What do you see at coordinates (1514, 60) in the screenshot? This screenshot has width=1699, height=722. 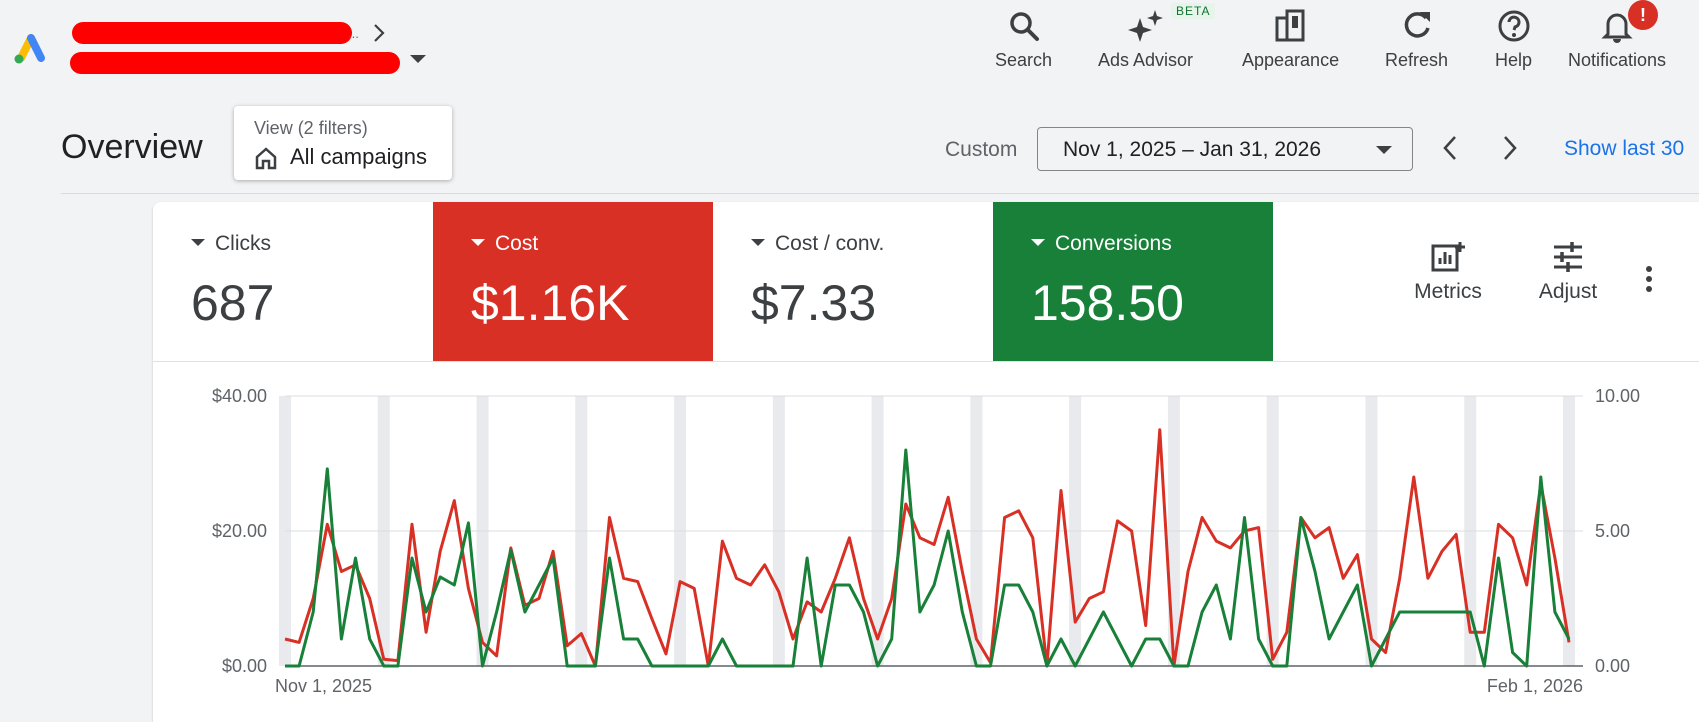 I see `help-label: Help` at bounding box center [1514, 60].